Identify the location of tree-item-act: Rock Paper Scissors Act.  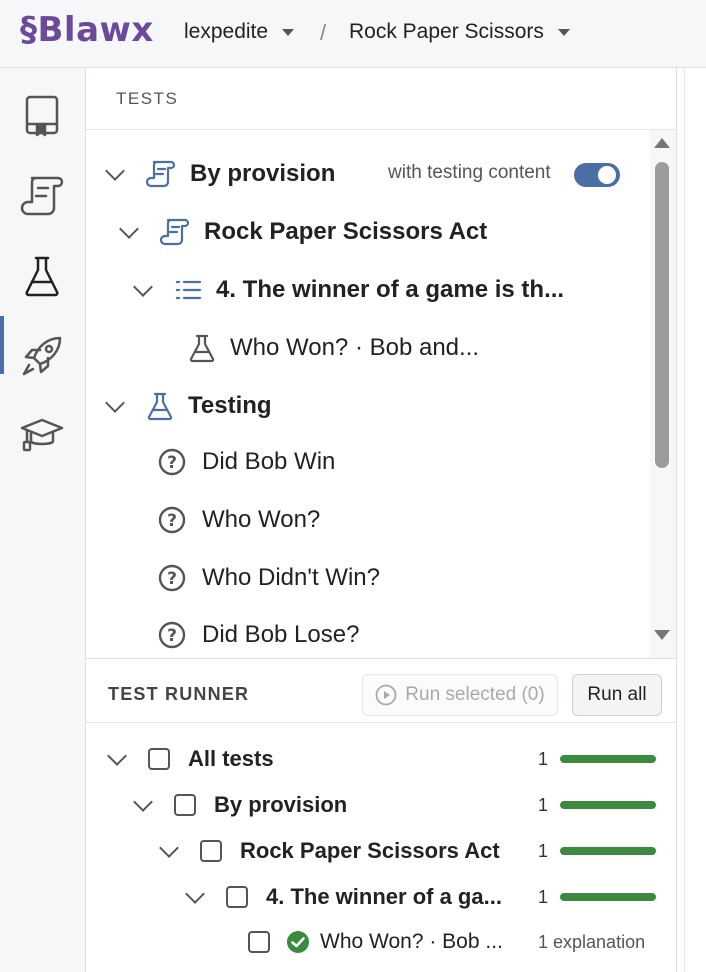
(303, 232).